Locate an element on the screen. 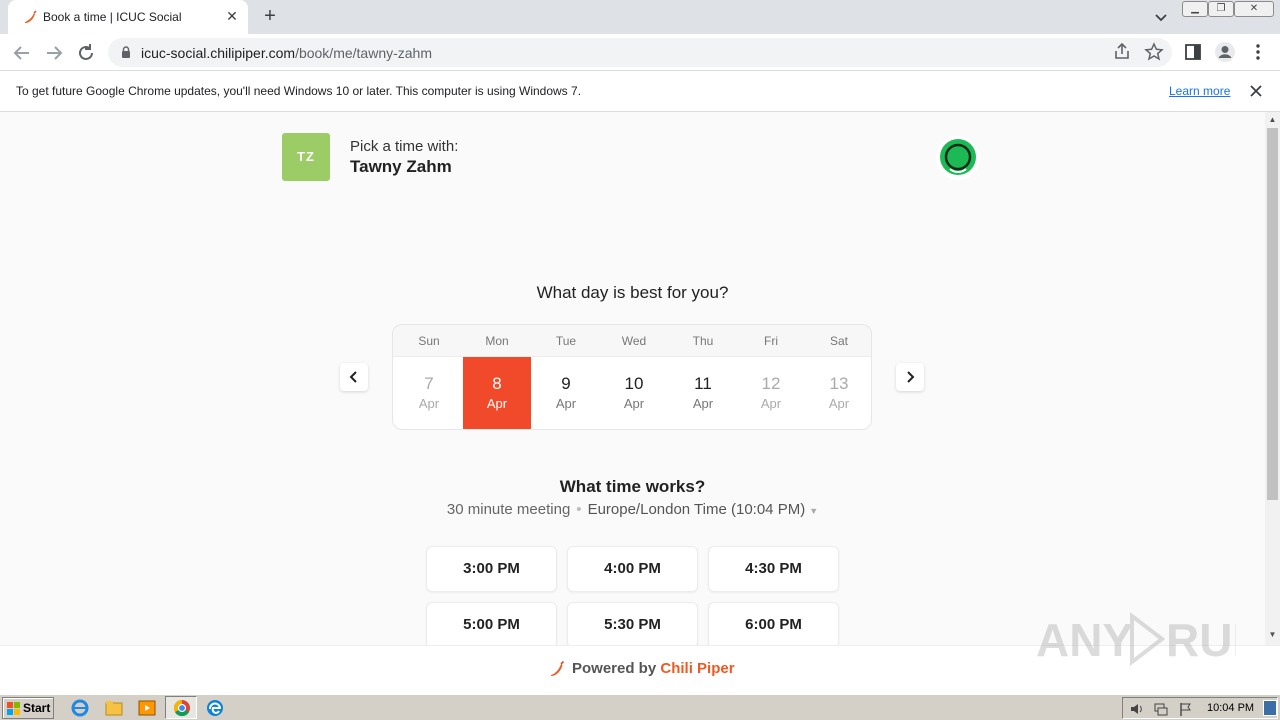 The height and width of the screenshot is (720, 1280). volume-icon is located at coordinates (1137, 709).